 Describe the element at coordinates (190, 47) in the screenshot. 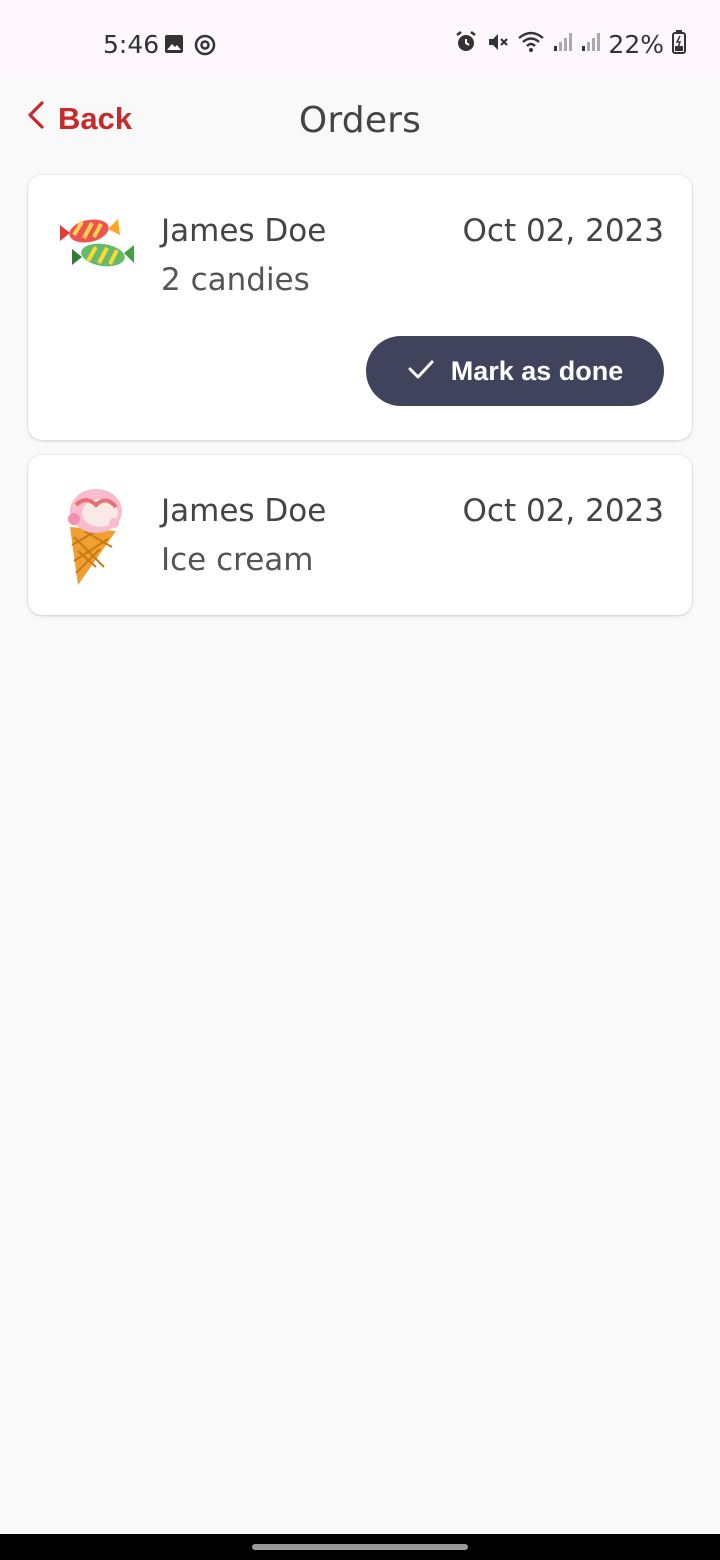

I see `status-left-icons` at that location.